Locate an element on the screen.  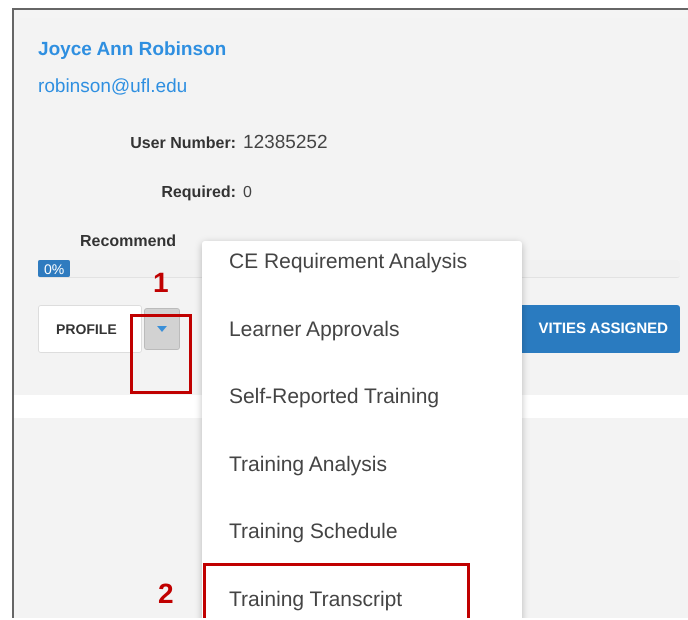
menu-item: Training Transcript is located at coordinates (362, 599).